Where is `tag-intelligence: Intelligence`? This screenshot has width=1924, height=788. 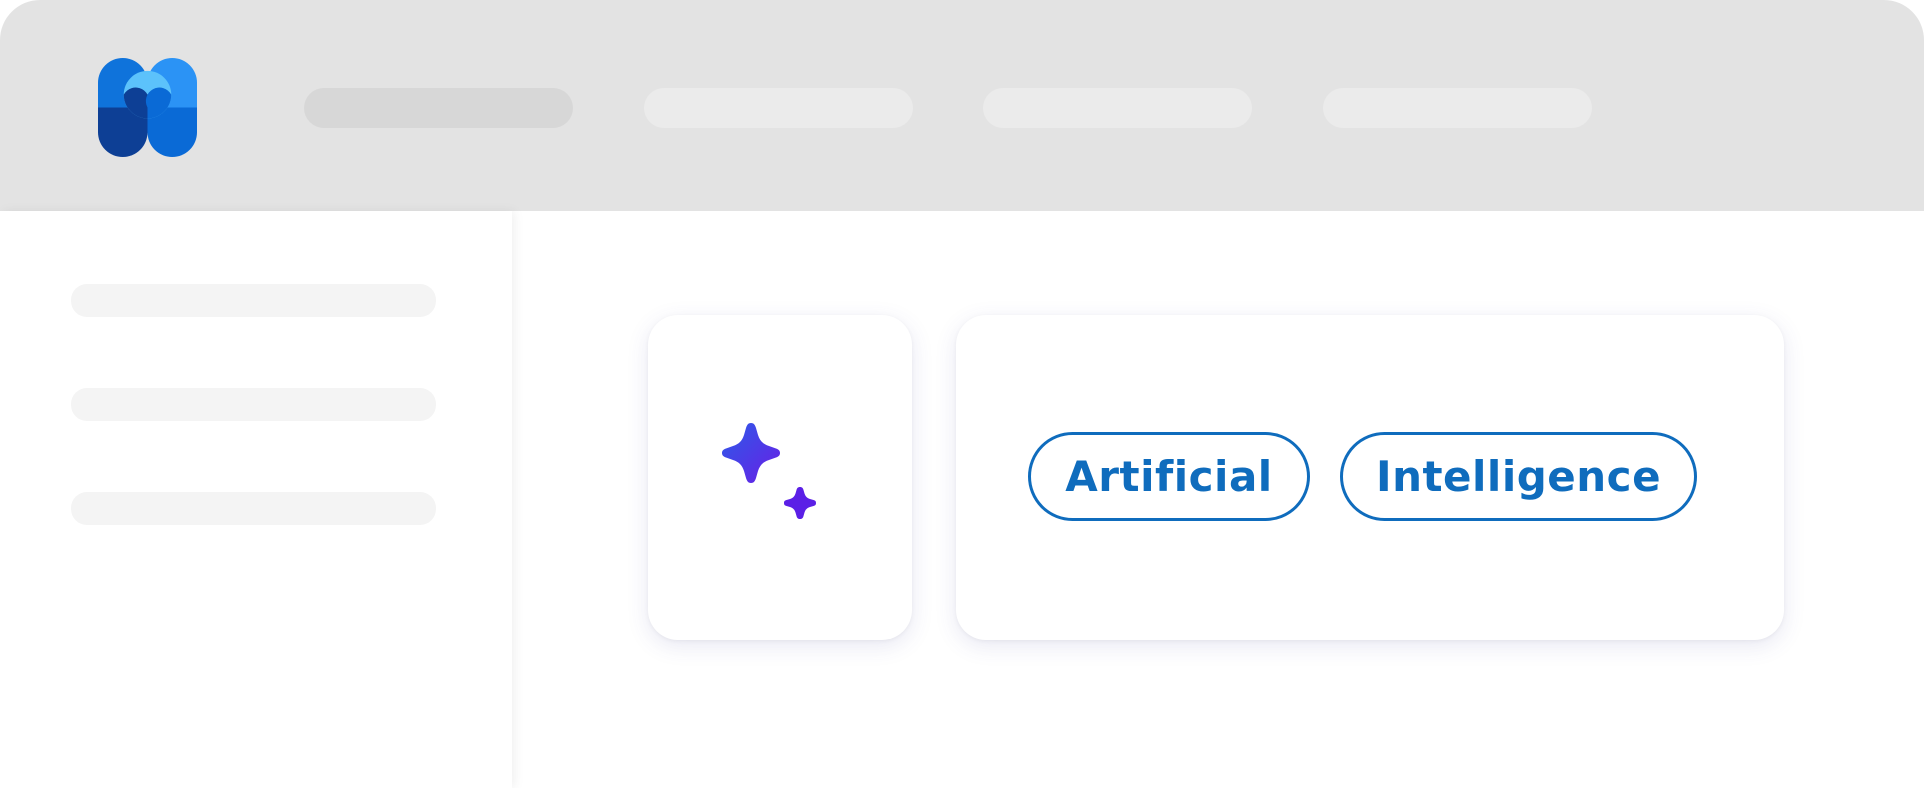 tag-intelligence: Intelligence is located at coordinates (1518, 476).